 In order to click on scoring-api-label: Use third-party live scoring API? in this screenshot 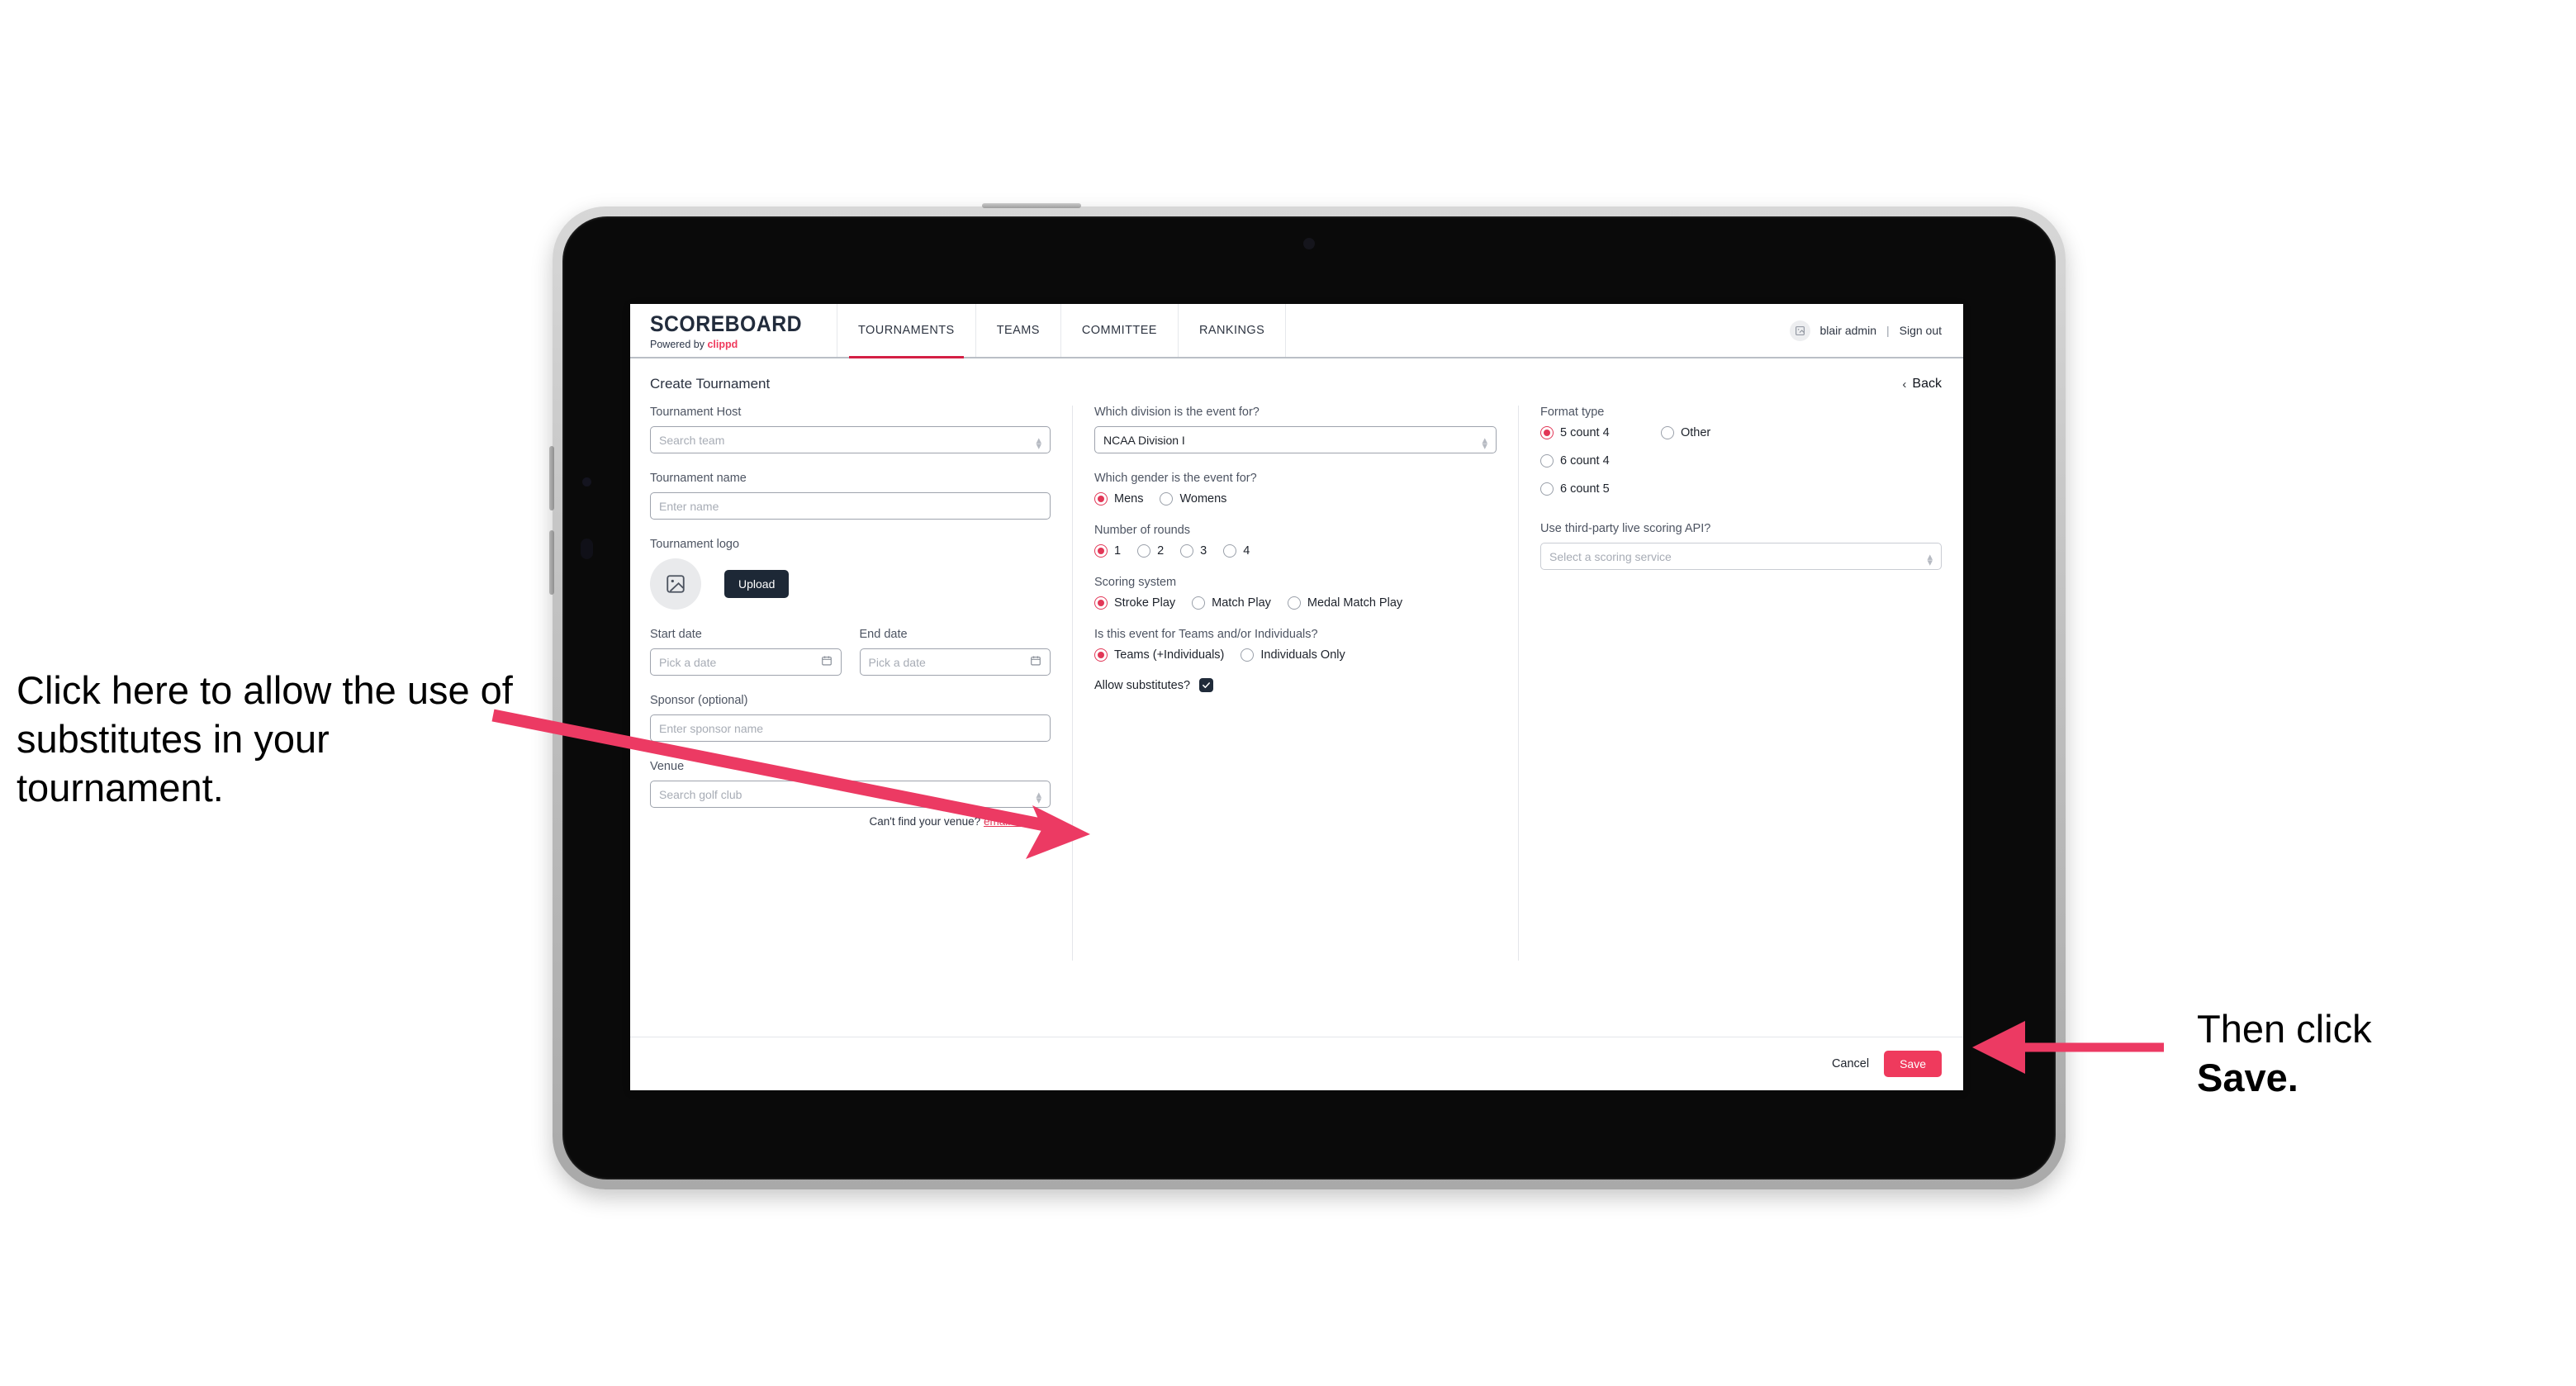, I will do `click(1625, 528)`.